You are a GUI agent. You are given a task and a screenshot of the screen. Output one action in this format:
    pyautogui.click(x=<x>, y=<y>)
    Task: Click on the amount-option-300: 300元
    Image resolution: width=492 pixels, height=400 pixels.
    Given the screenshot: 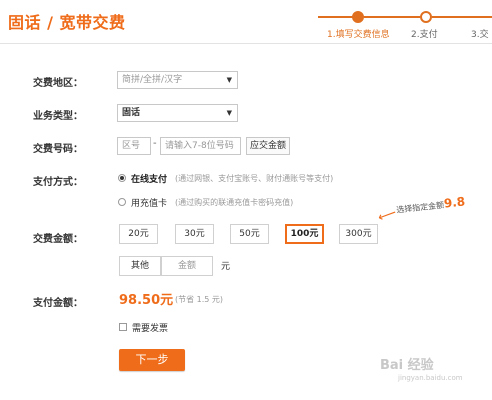 What is the action you would take?
    pyautogui.click(x=358, y=234)
    